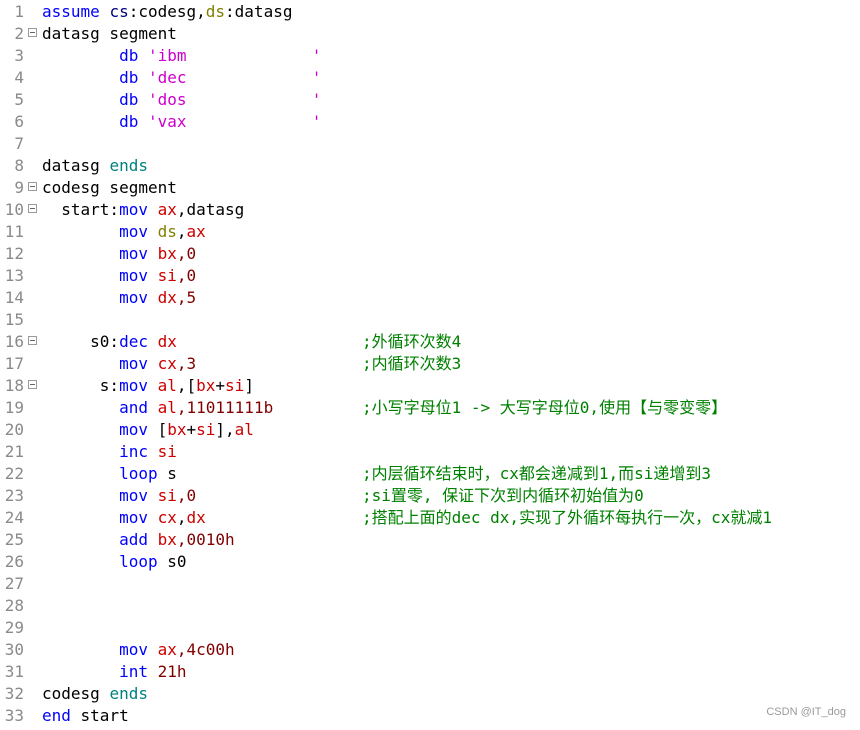  I want to click on code-line: 33 end start, so click(430, 716).